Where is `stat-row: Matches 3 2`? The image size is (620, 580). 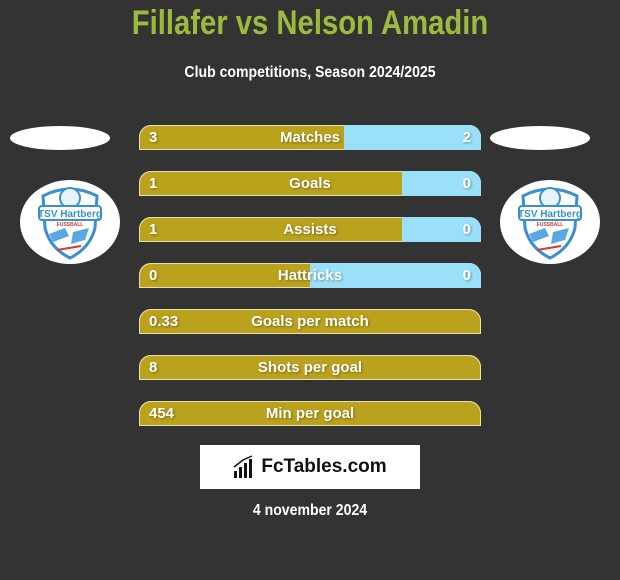
stat-row: Matches 3 2 is located at coordinates (310, 137).